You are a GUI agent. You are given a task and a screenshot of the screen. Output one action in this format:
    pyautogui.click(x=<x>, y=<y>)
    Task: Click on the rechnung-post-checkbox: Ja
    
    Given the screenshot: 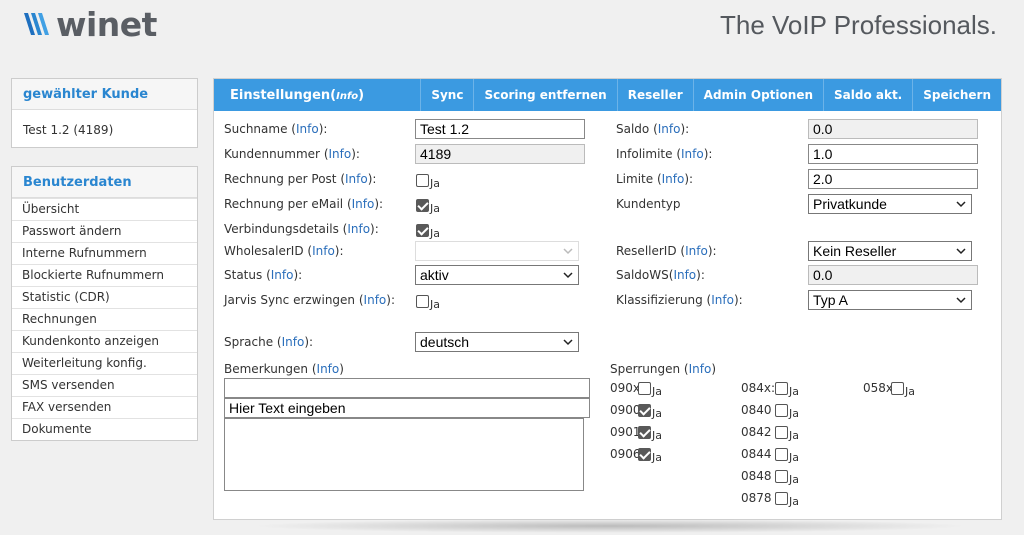 What is the action you would take?
    pyautogui.click(x=428, y=182)
    